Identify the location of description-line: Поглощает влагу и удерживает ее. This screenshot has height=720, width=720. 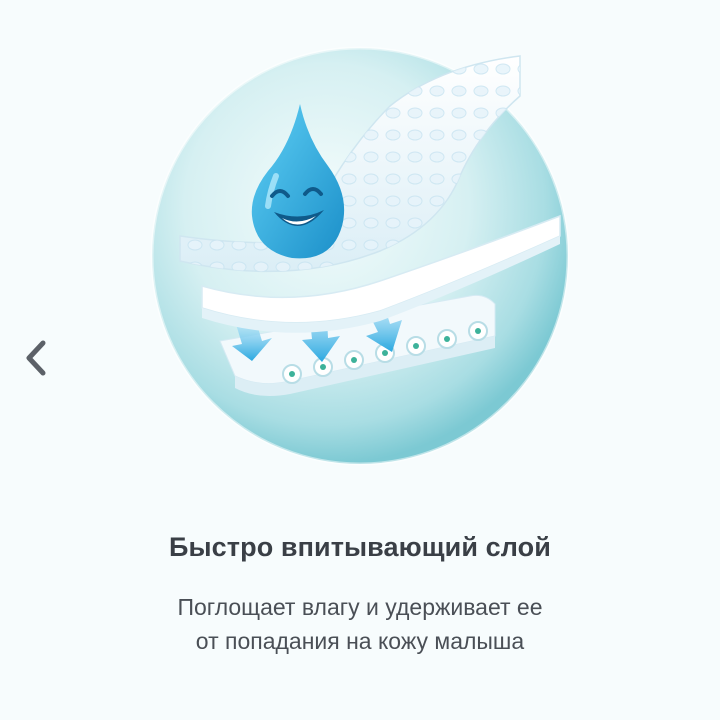
(360, 607).